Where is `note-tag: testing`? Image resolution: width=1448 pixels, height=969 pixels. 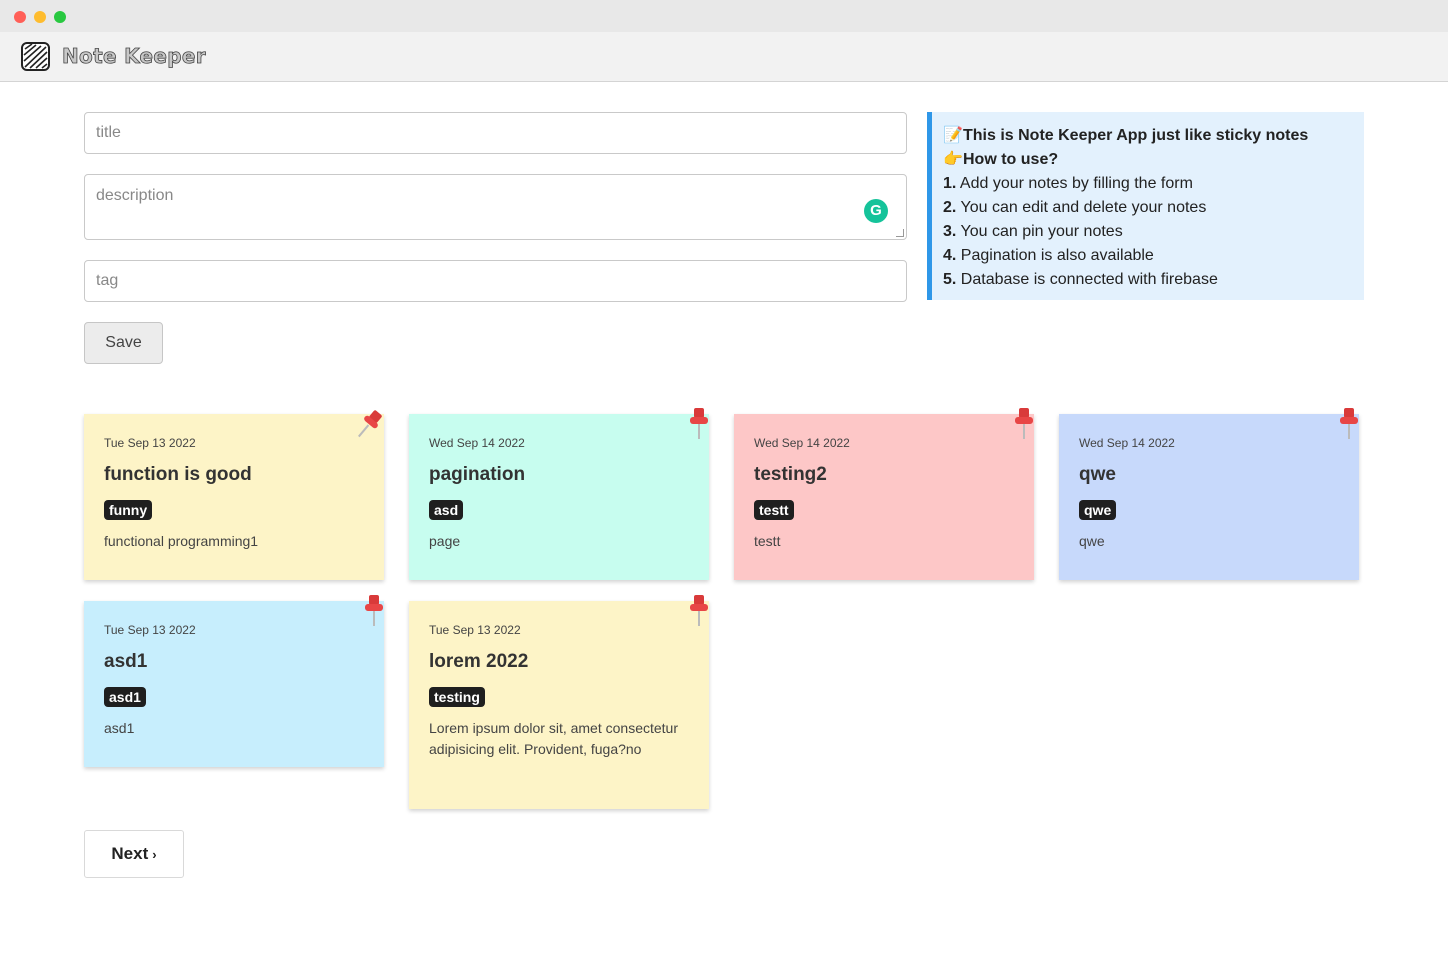 note-tag: testing is located at coordinates (457, 697).